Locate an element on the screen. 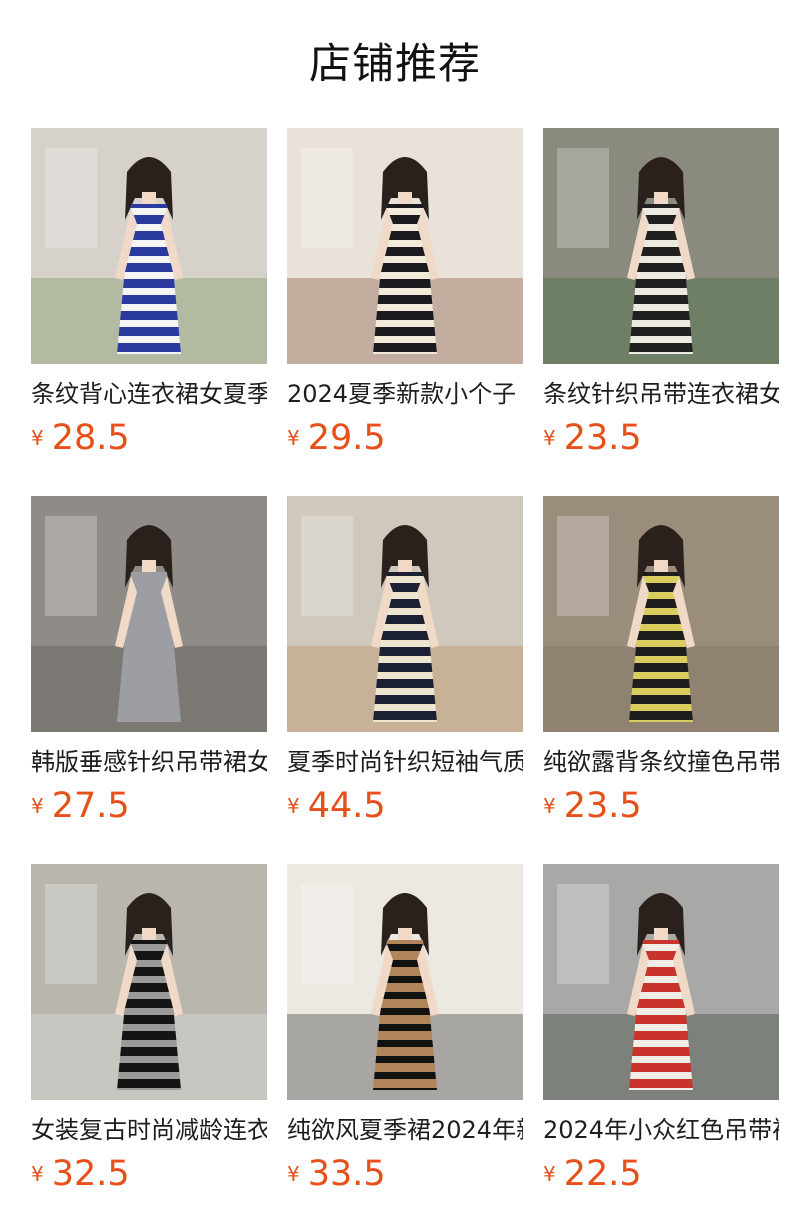 The height and width of the screenshot is (1232, 790). product-card: 纯欲露背条纹撞色吊带裙 ¥23.5 is located at coordinates (661, 666).